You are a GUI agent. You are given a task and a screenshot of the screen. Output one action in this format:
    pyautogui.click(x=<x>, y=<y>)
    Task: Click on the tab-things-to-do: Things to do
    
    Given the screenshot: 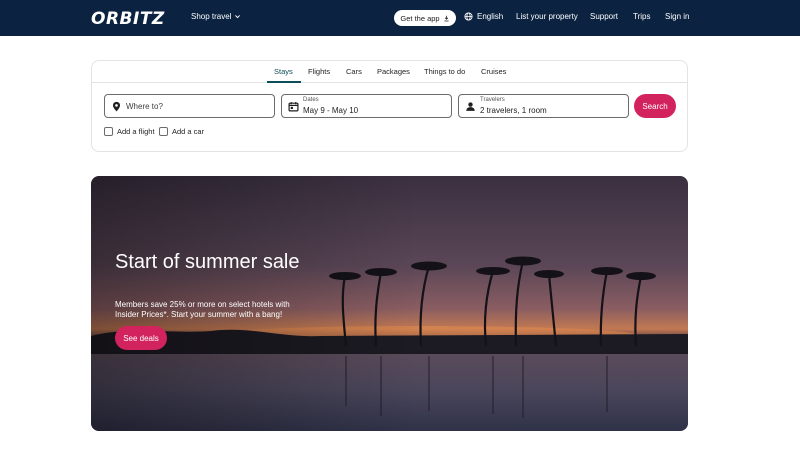 What is the action you would take?
    pyautogui.click(x=444, y=71)
    